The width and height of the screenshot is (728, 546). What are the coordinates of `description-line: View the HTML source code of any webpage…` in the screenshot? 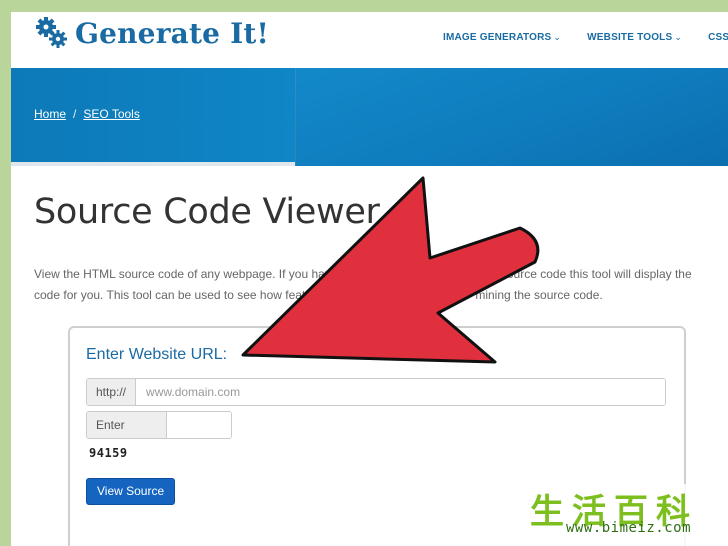 It's located at (363, 274).